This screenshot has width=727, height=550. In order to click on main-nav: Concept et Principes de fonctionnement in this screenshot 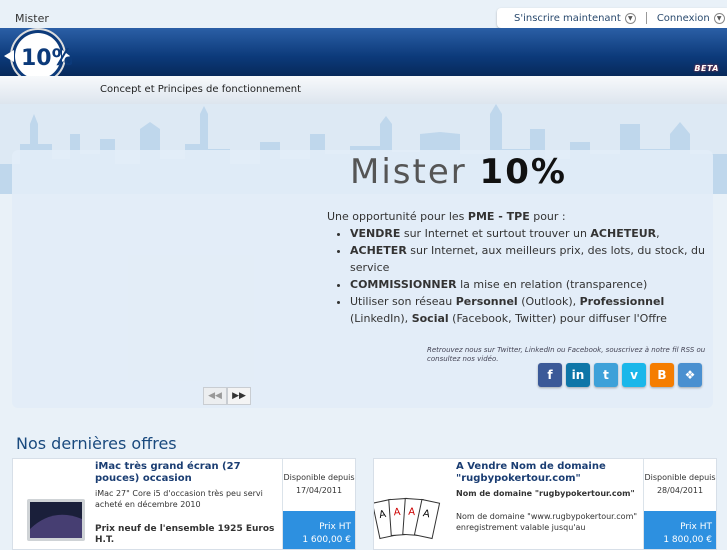, I will do `click(363, 90)`.